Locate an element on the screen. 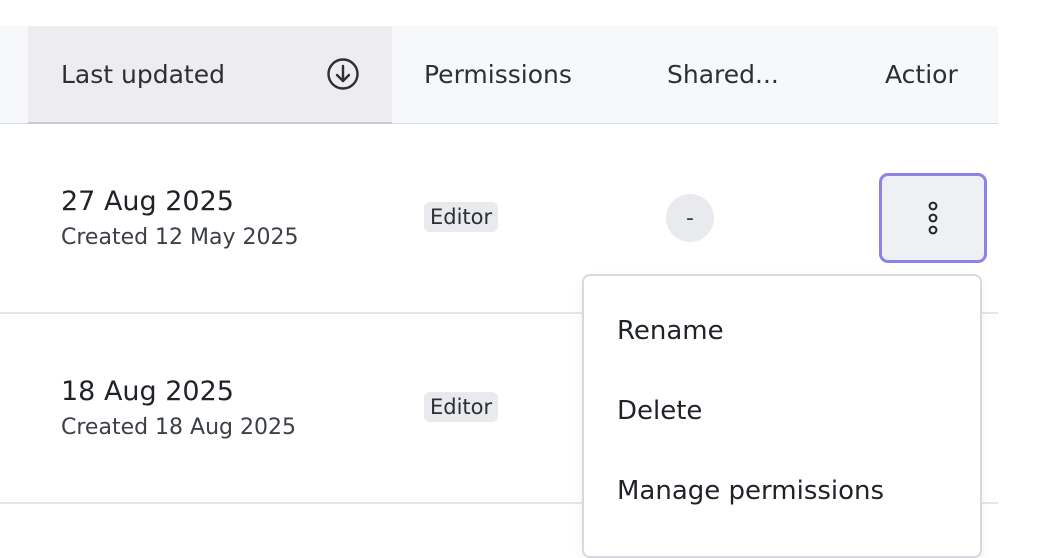  menu-item-delete: Delete is located at coordinates (659, 411).